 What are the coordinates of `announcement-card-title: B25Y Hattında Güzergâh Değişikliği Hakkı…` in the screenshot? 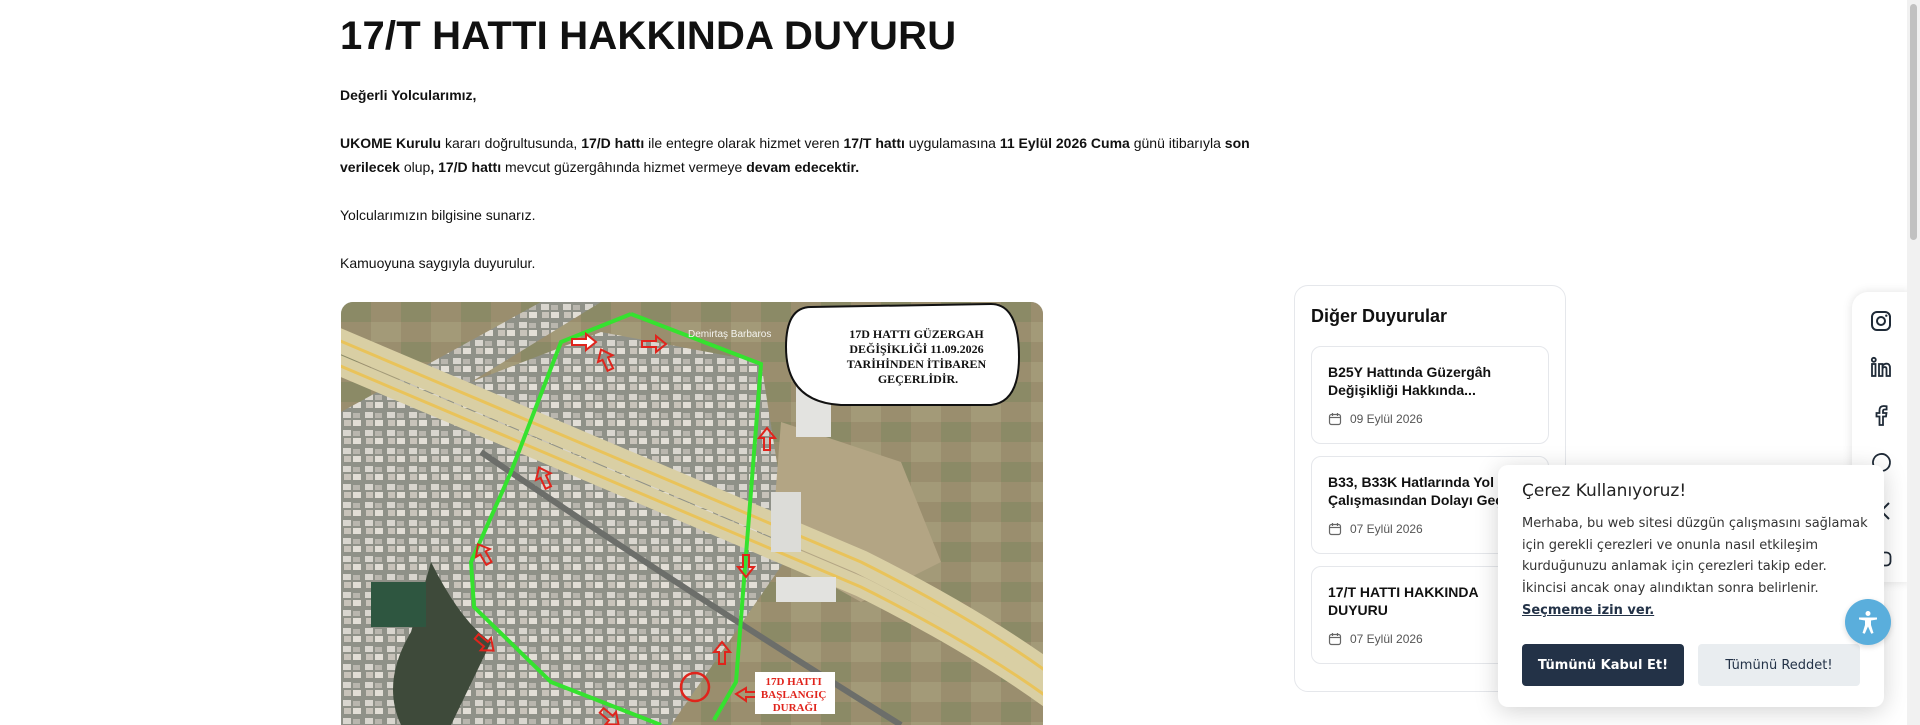 It's located at (1410, 381).